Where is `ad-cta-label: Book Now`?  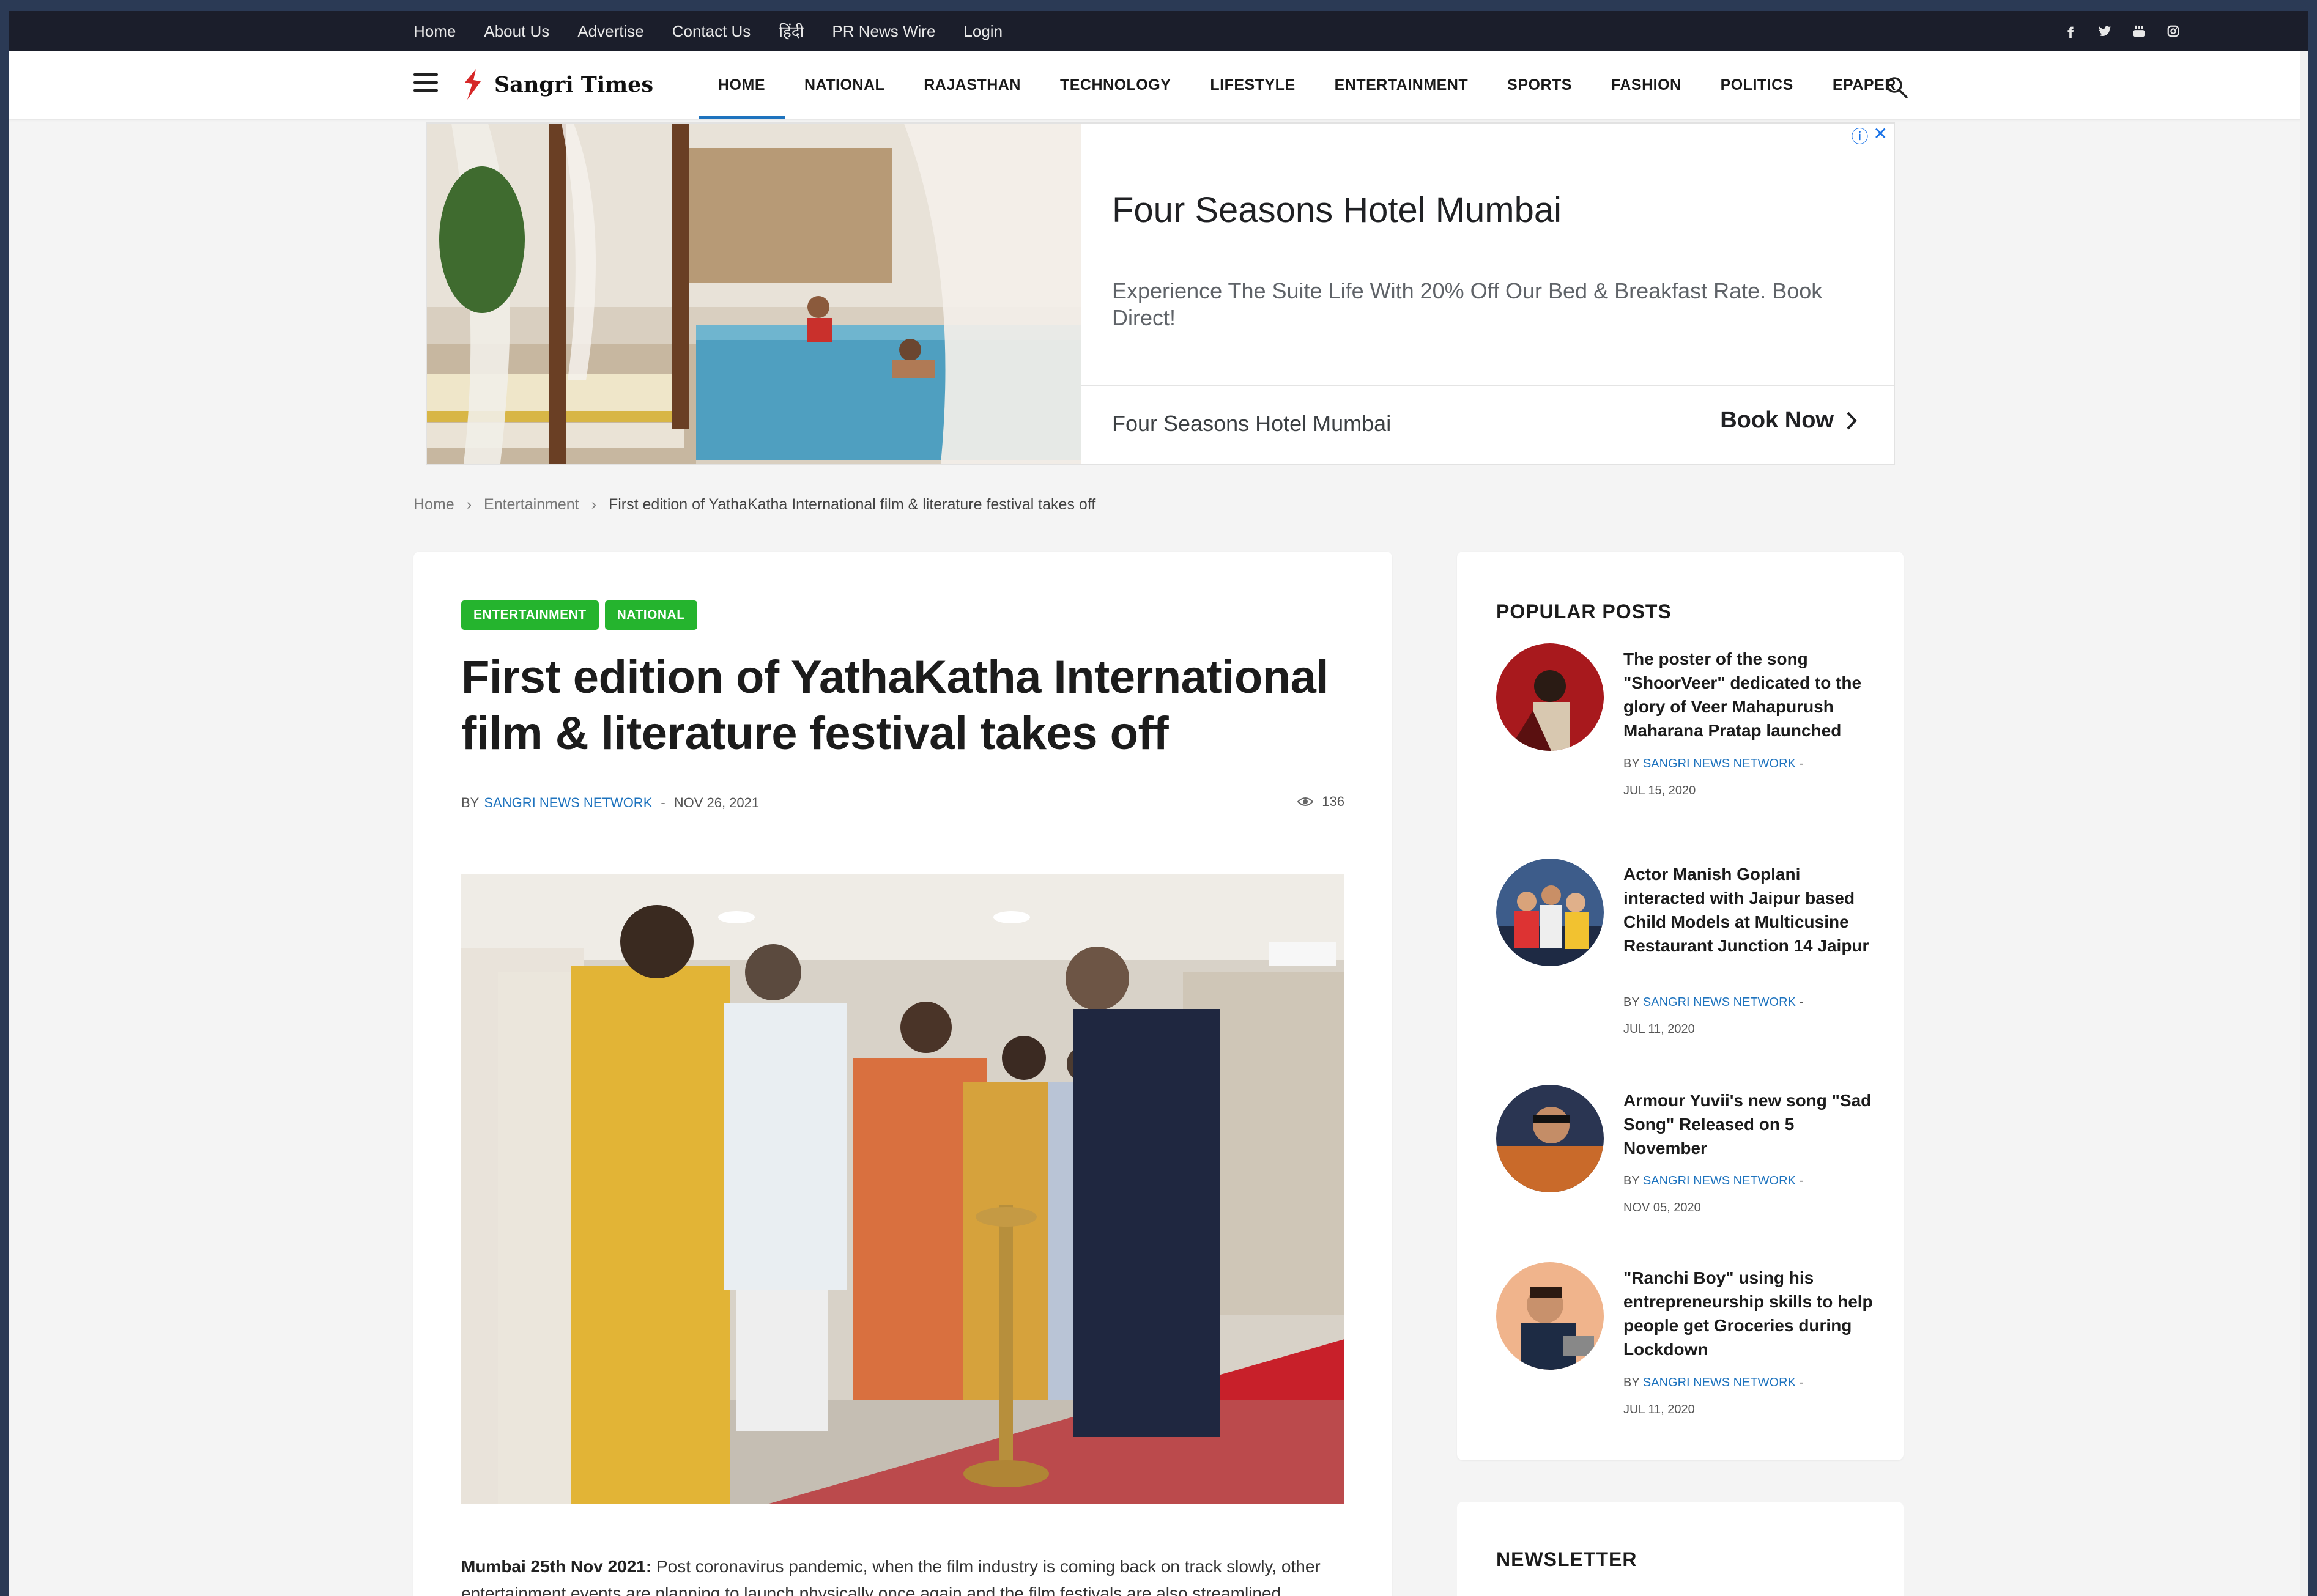
ad-cta-label: Book Now is located at coordinates (1777, 420).